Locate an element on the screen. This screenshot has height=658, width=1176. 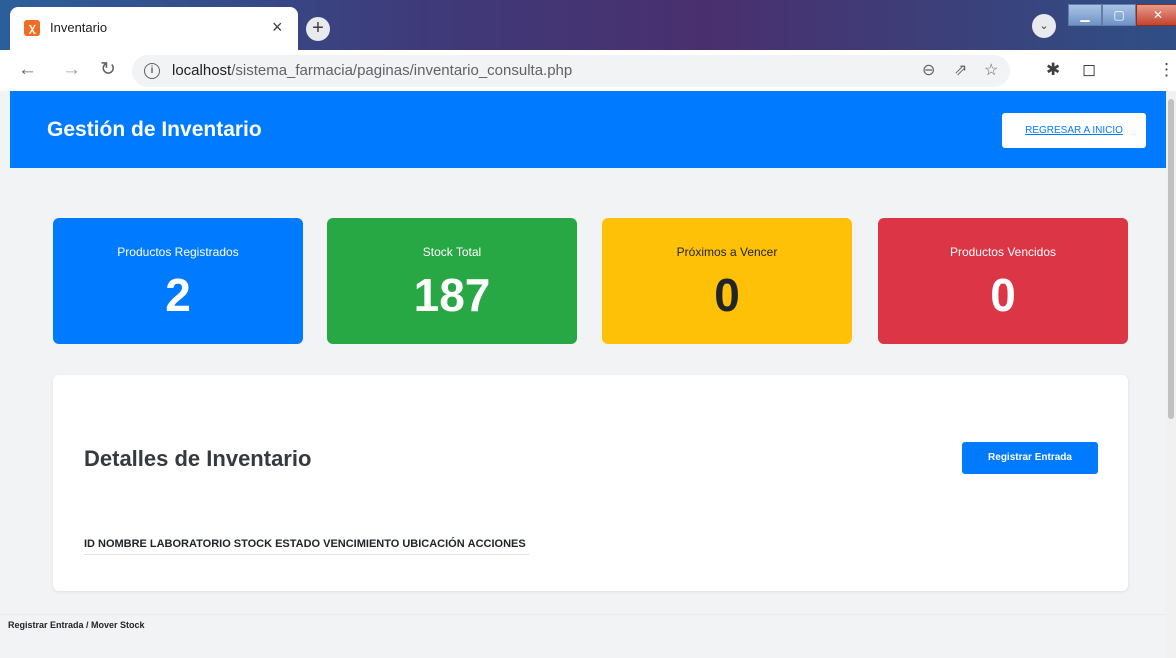
menu-kebab-icon: ⋮ is located at coordinates (1166, 70).